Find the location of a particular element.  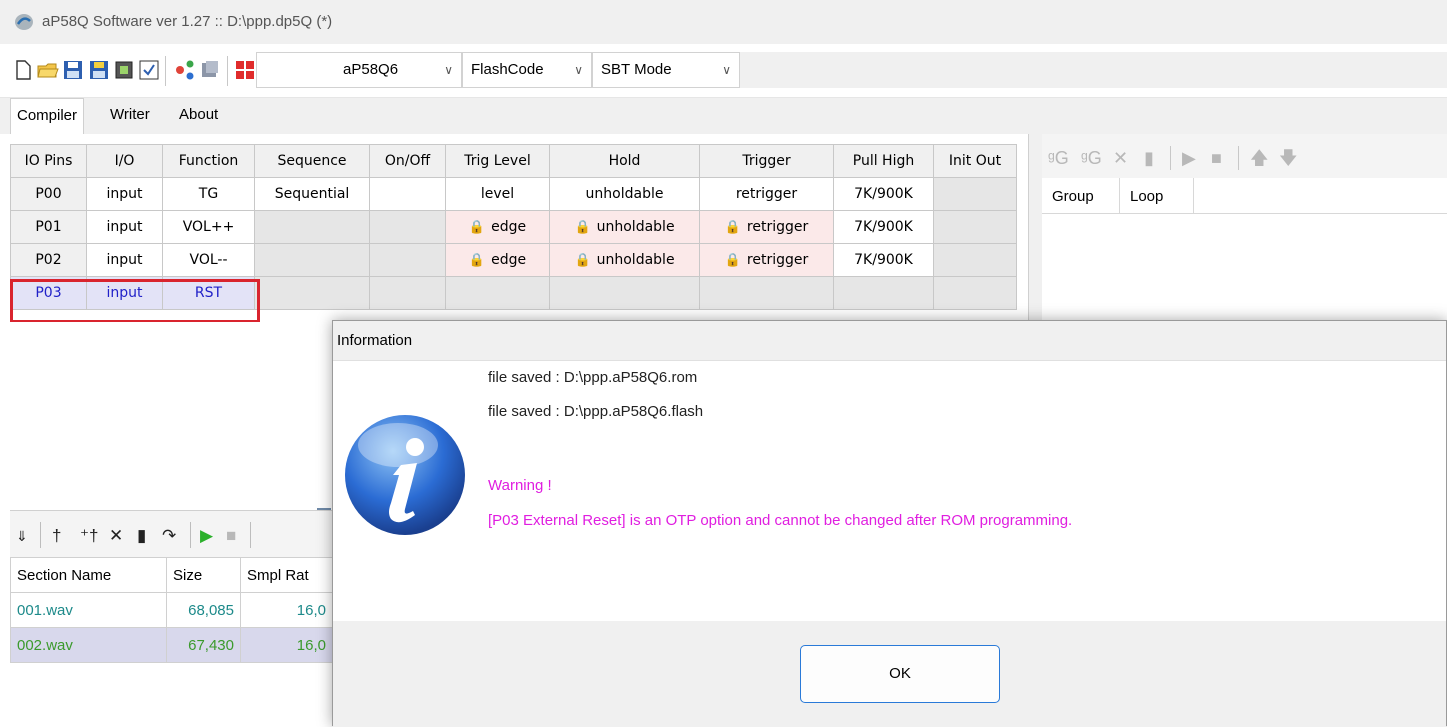

col-header: I/O is located at coordinates (124, 161).